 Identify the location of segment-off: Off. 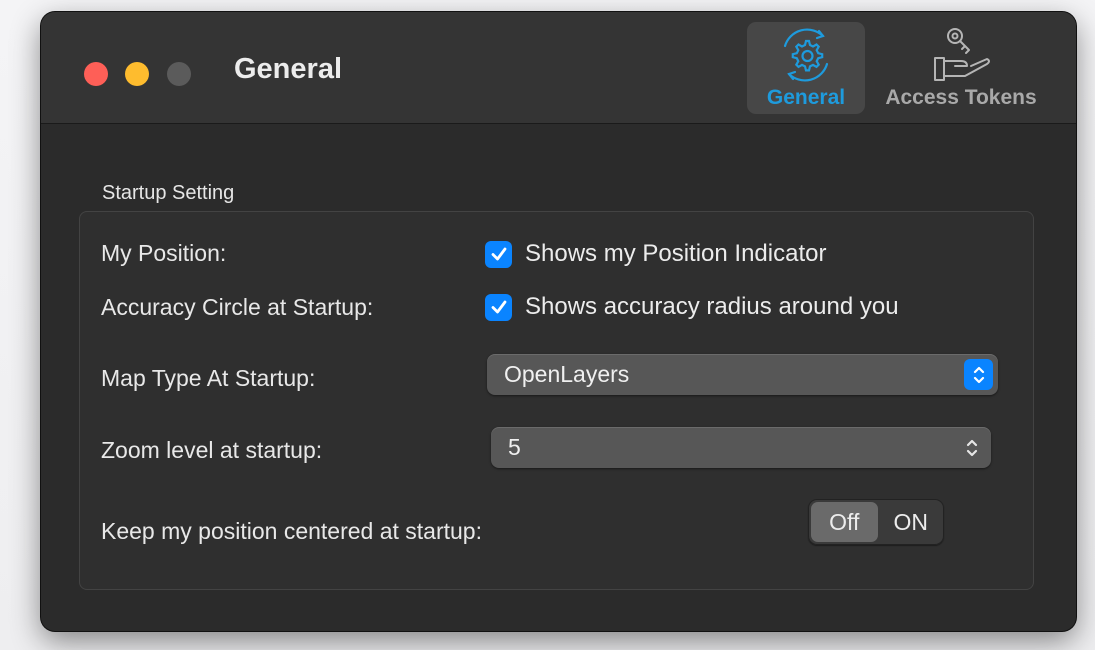
(844, 522).